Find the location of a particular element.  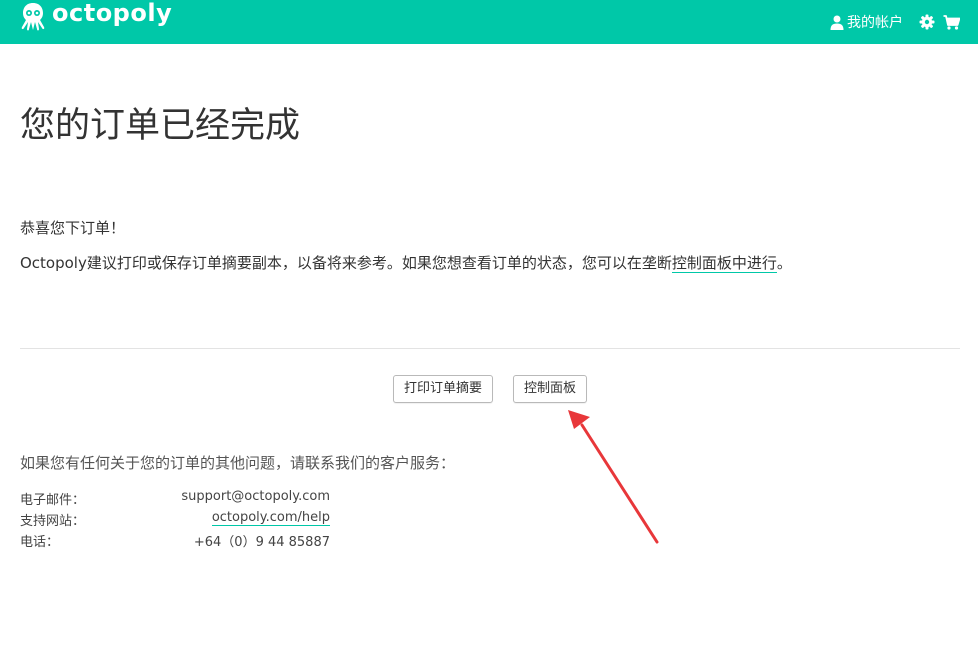

print-summary-button: 打印订单摘要 is located at coordinates (443, 389).